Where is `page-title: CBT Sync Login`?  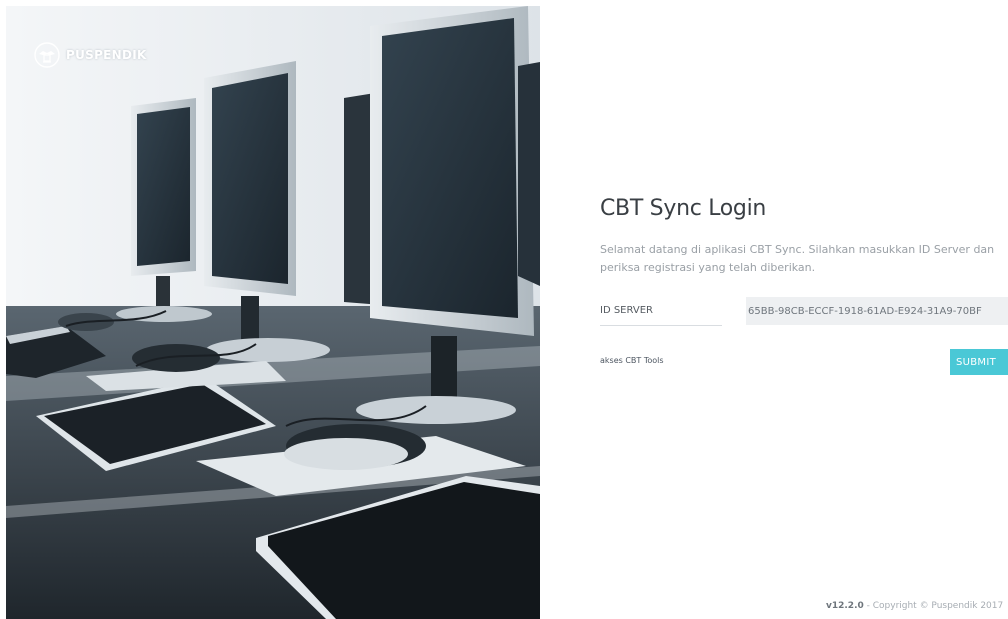
page-title: CBT Sync Login is located at coordinates (683, 208).